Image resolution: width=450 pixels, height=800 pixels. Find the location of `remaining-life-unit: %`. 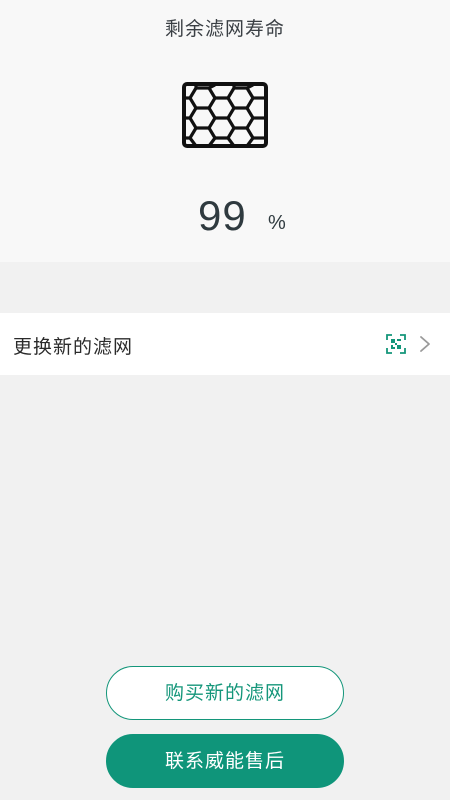

remaining-life-unit: % is located at coordinates (277, 223).